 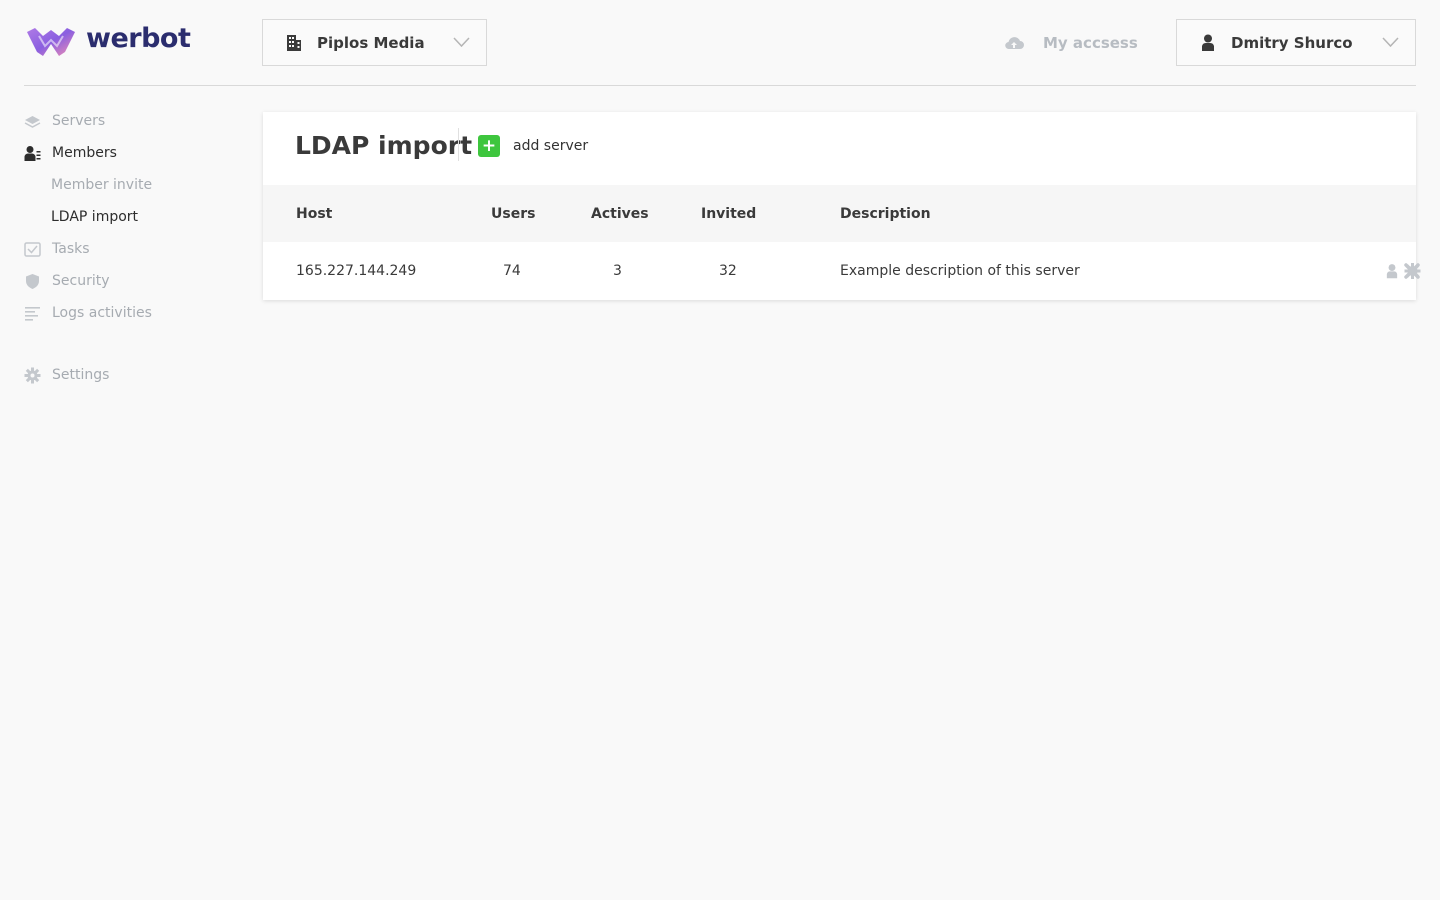 What do you see at coordinates (84, 153) in the screenshot?
I see `sidebar-item-label: Members` at bounding box center [84, 153].